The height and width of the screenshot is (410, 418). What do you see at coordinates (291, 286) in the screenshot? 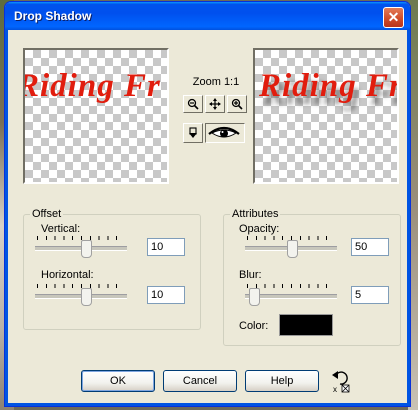
I see `blur-slider-ticks` at bounding box center [291, 286].